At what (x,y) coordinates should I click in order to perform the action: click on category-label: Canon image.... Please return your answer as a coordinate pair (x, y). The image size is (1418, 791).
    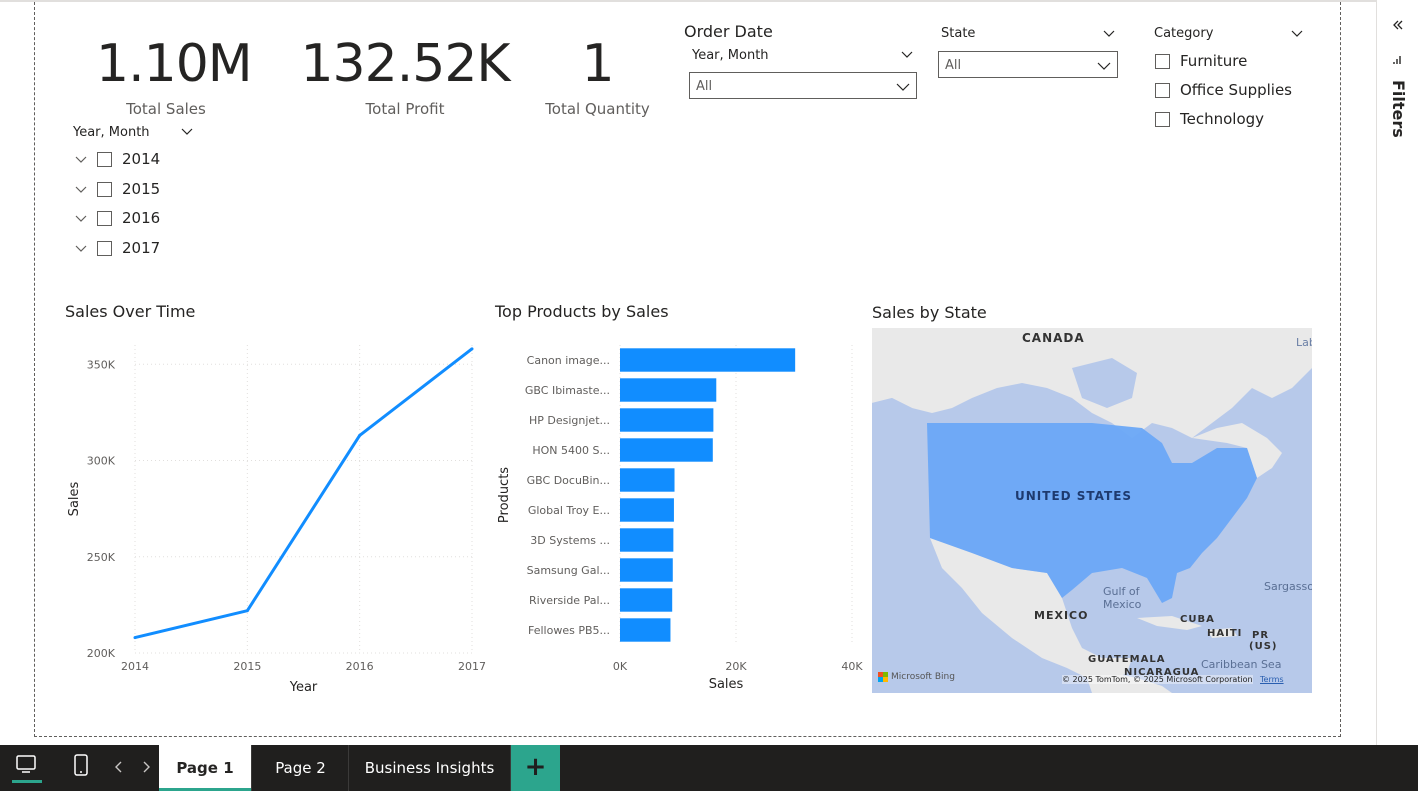
    Looking at the image, I should click on (568, 360).